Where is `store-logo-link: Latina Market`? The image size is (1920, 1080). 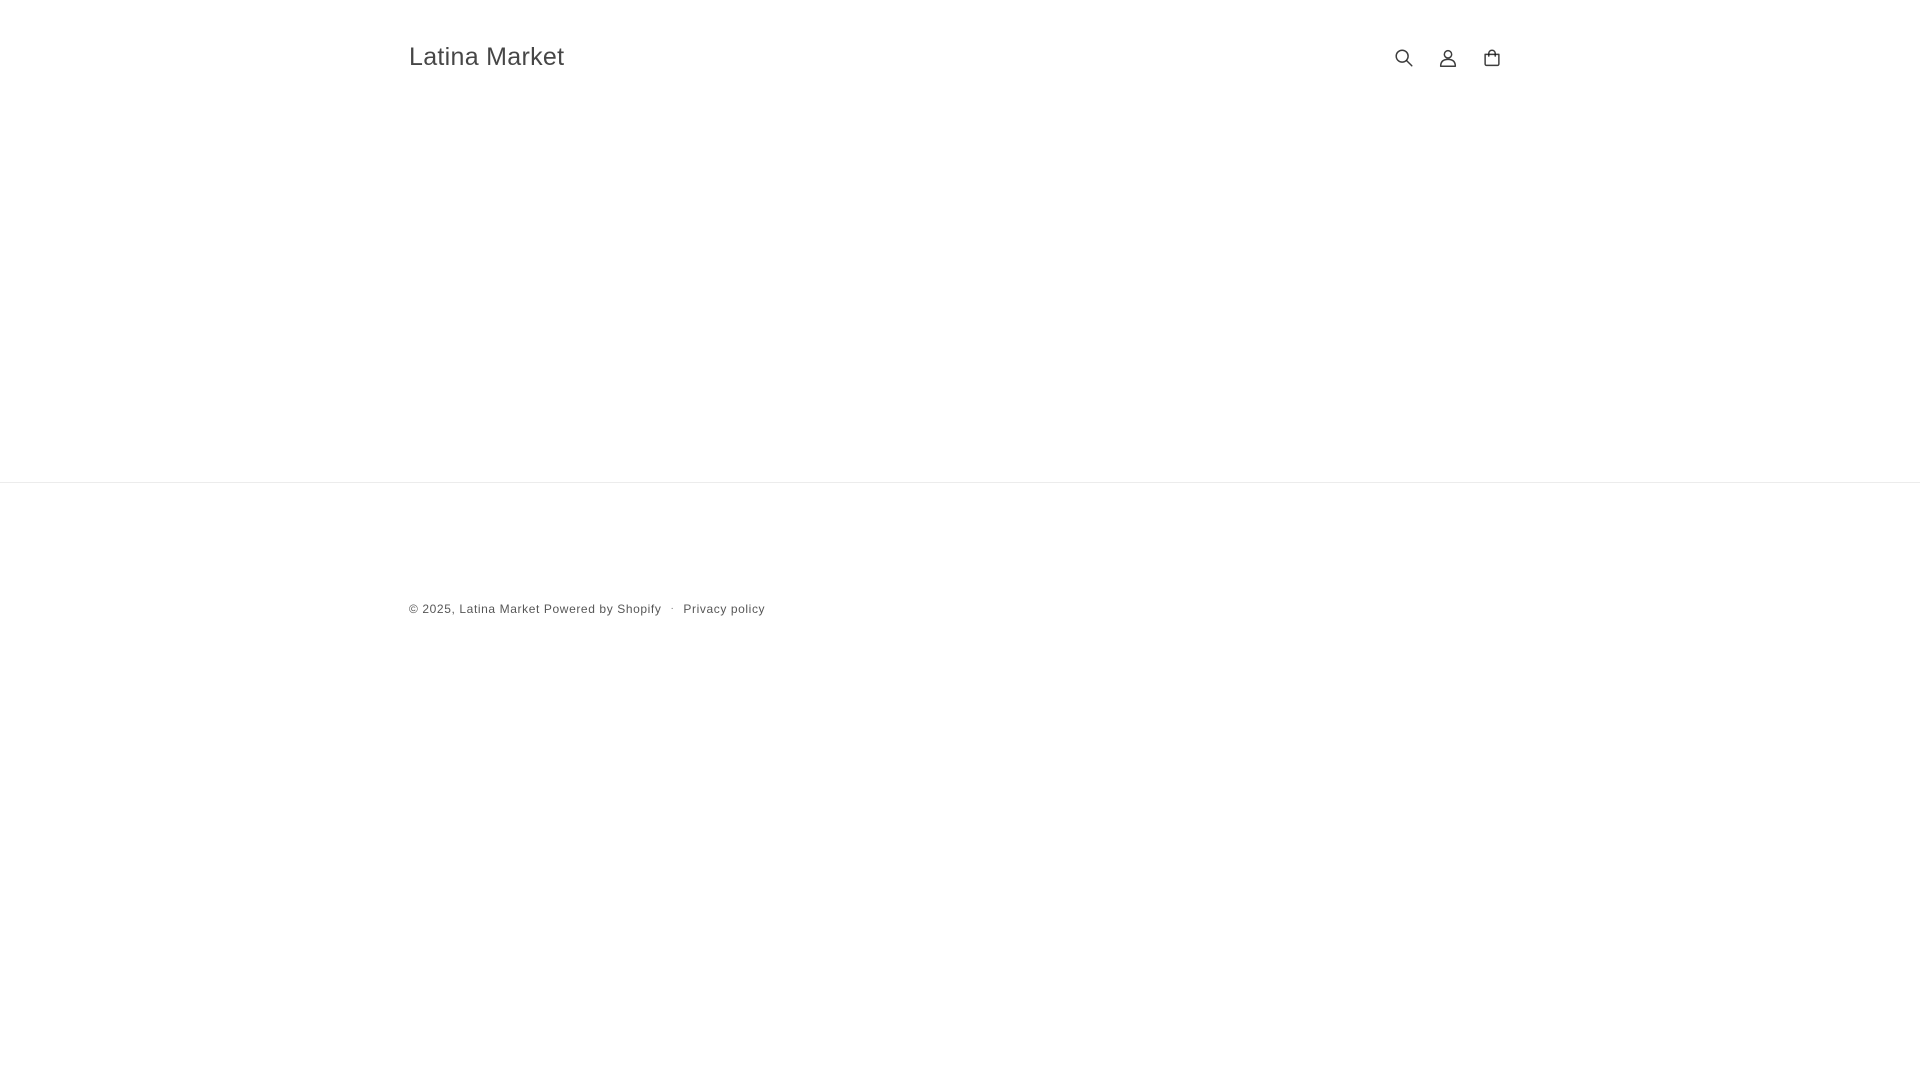 store-logo-link: Latina Market is located at coordinates (486, 57).